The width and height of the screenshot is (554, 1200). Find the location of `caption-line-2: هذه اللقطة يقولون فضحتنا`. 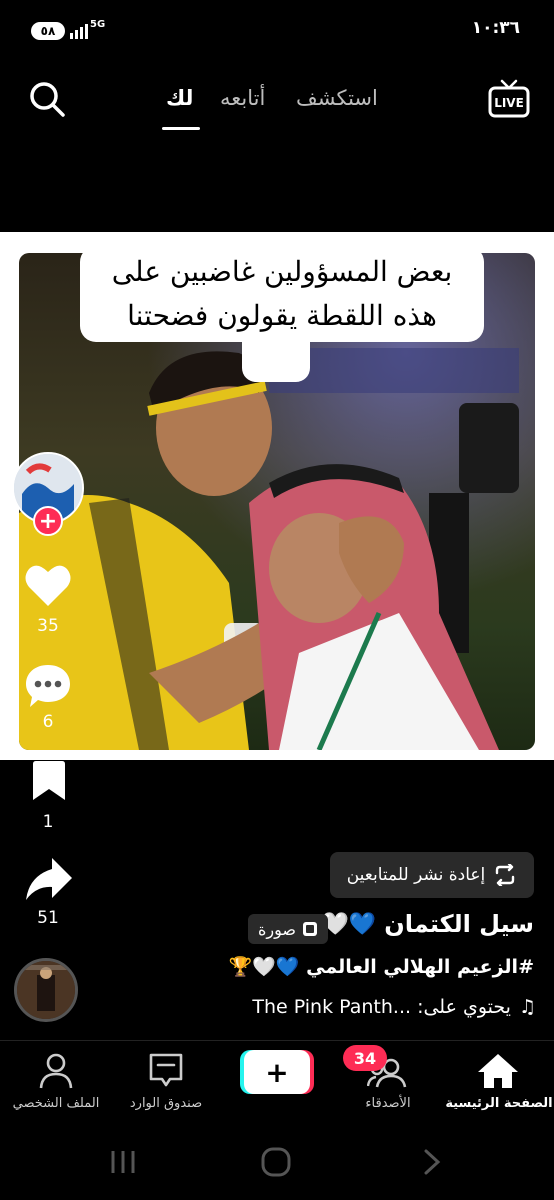

caption-line-2: هذه اللقطة يقولون فضحتنا is located at coordinates (282, 315).